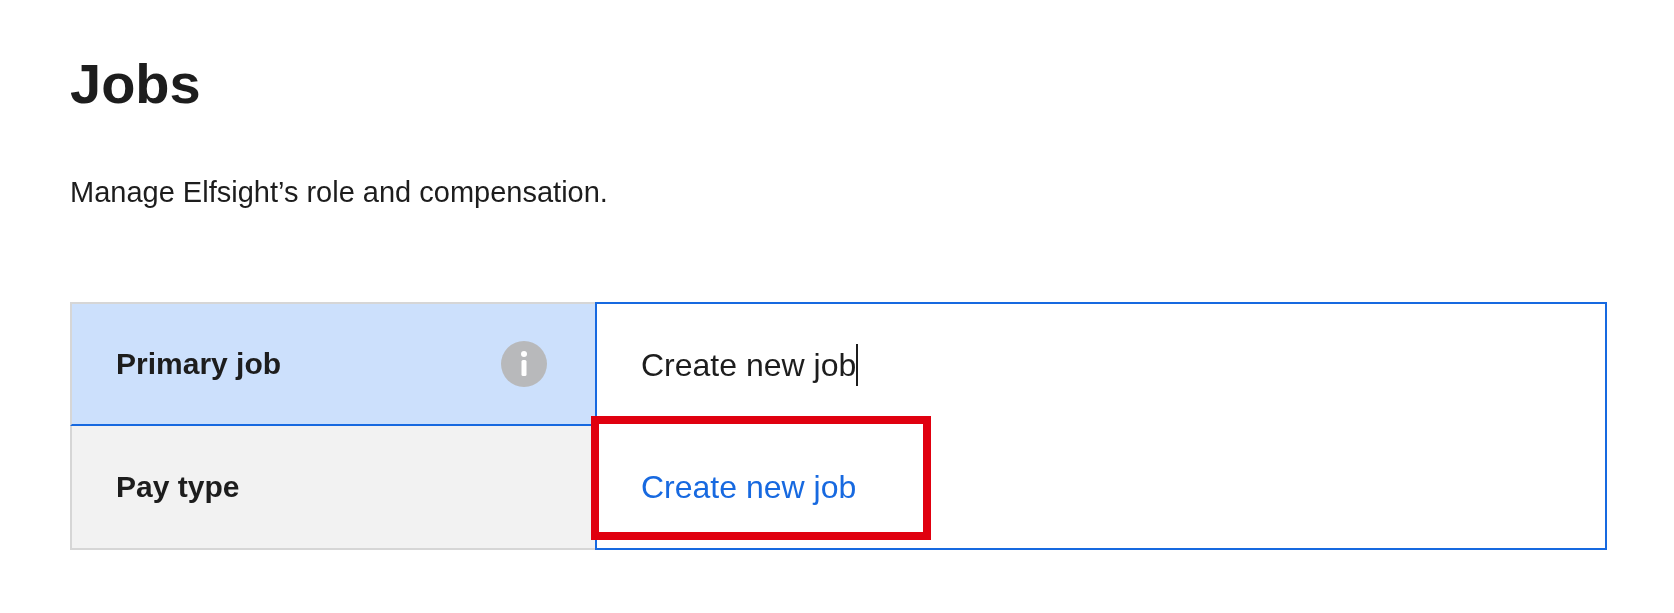  What do you see at coordinates (524, 364) in the screenshot?
I see `info-icon` at bounding box center [524, 364].